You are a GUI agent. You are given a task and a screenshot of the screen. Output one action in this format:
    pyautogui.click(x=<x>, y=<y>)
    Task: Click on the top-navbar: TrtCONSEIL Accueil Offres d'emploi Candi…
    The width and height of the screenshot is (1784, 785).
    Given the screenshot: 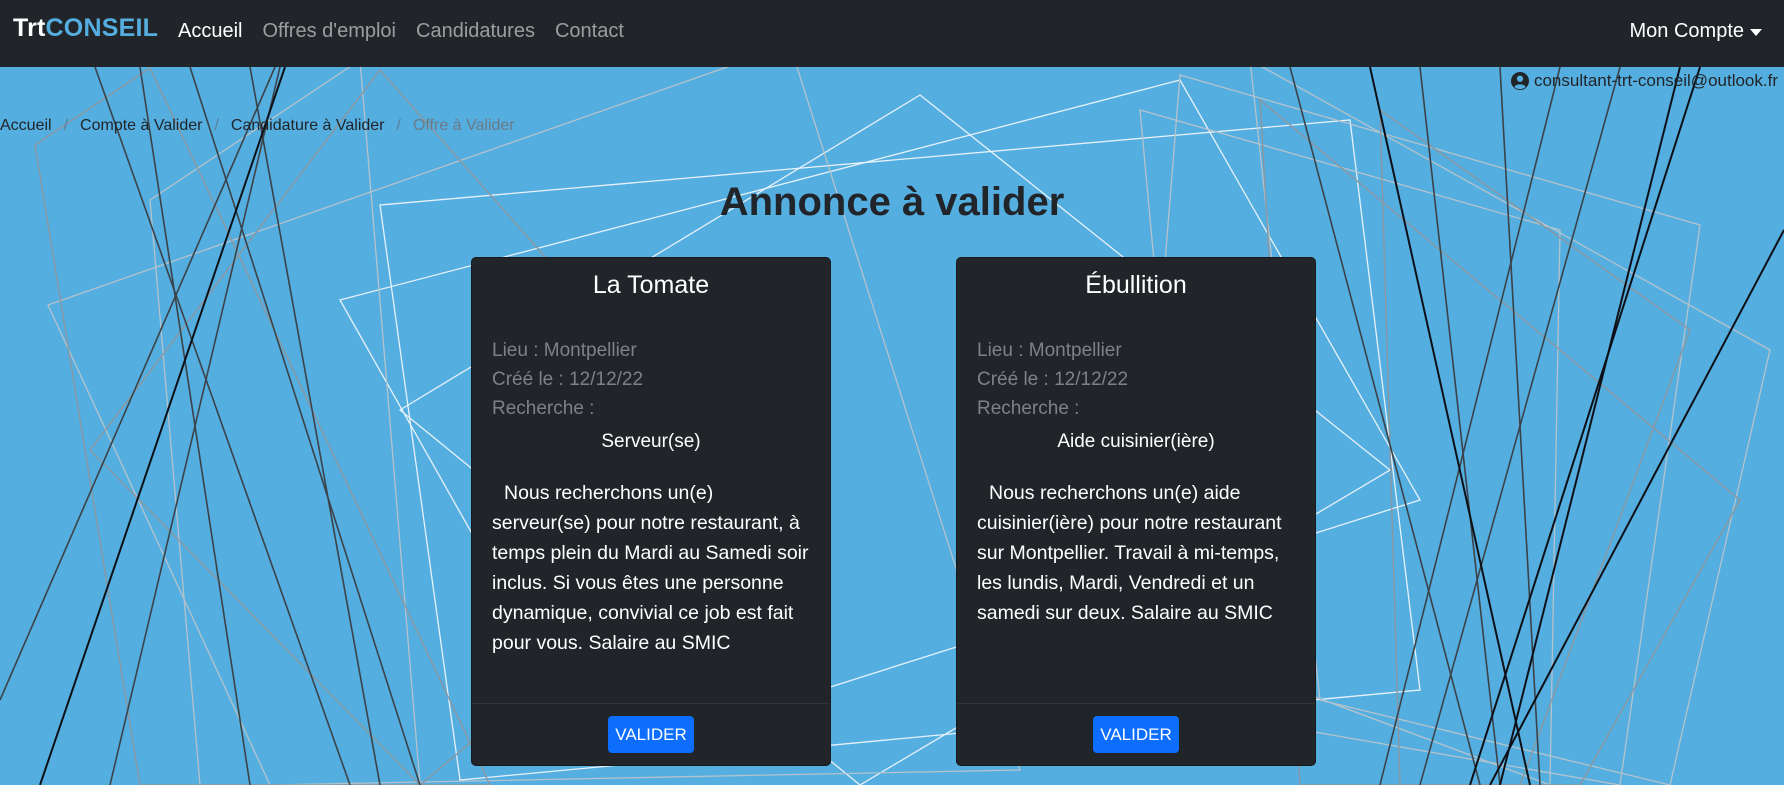 What is the action you would take?
    pyautogui.click(x=892, y=33)
    